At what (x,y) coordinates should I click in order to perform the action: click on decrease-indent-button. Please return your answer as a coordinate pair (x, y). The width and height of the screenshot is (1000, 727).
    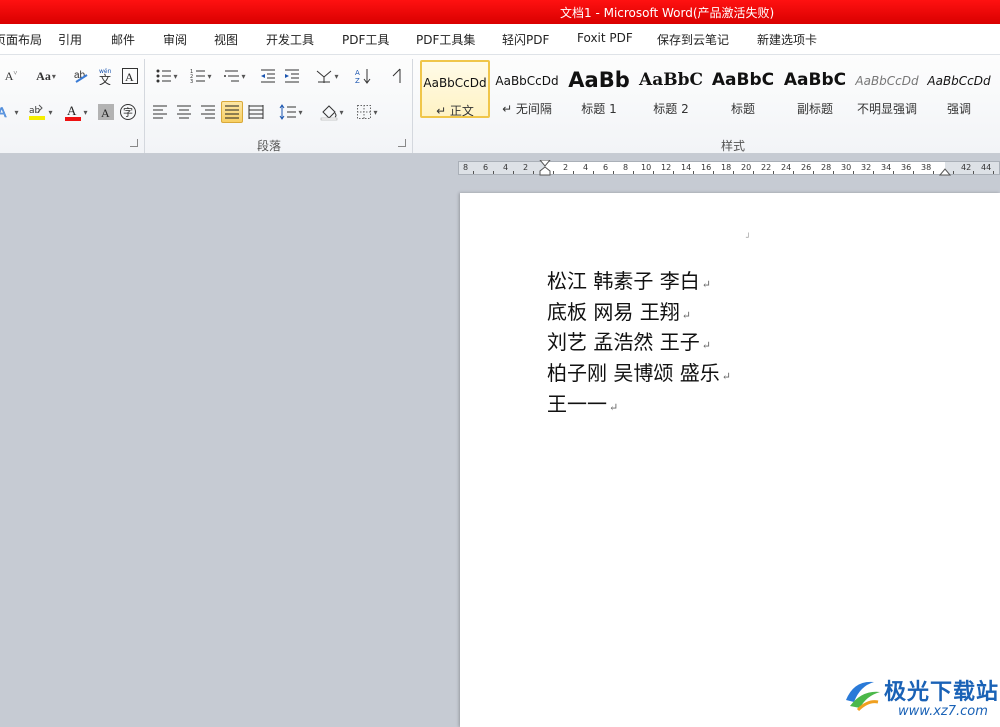
    Looking at the image, I should click on (268, 76).